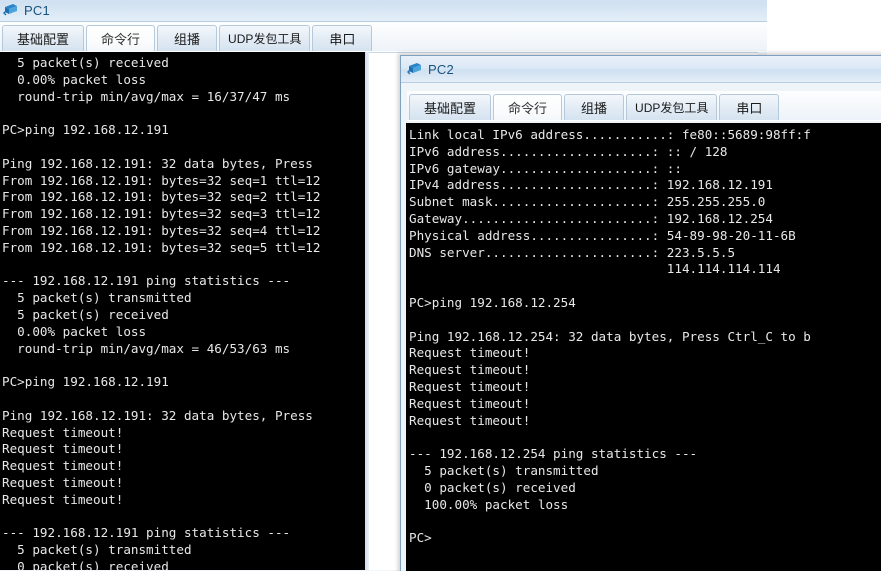 The height and width of the screenshot is (571, 881). I want to click on pc2-tab-label: 命令行, so click(528, 108).